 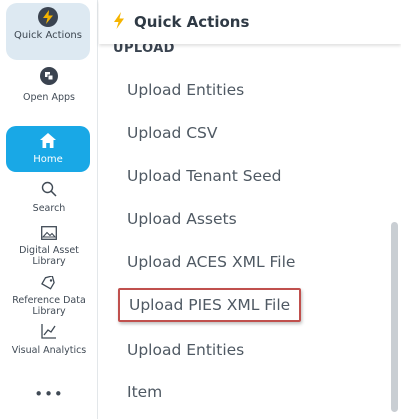 What do you see at coordinates (49, 284) in the screenshot?
I see `tag-icon` at bounding box center [49, 284].